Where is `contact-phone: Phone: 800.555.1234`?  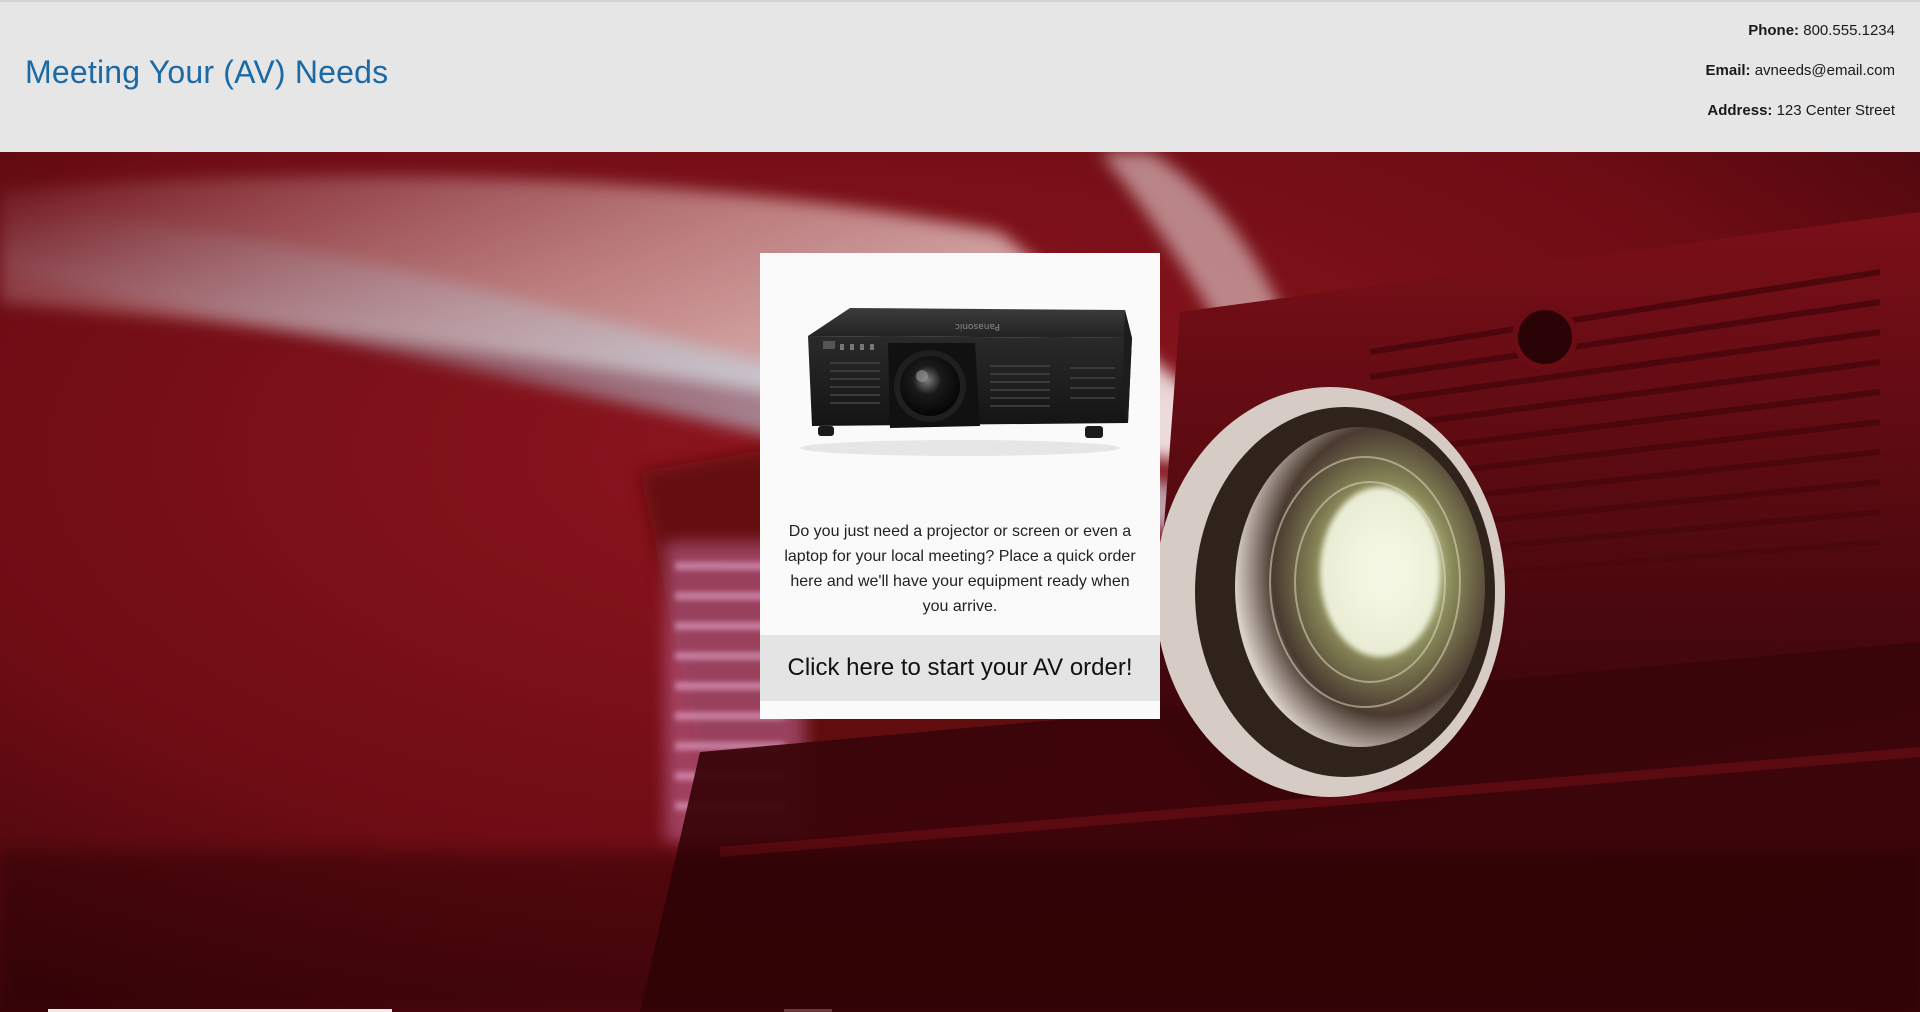 contact-phone: Phone: 800.555.1234 is located at coordinates (1800, 41).